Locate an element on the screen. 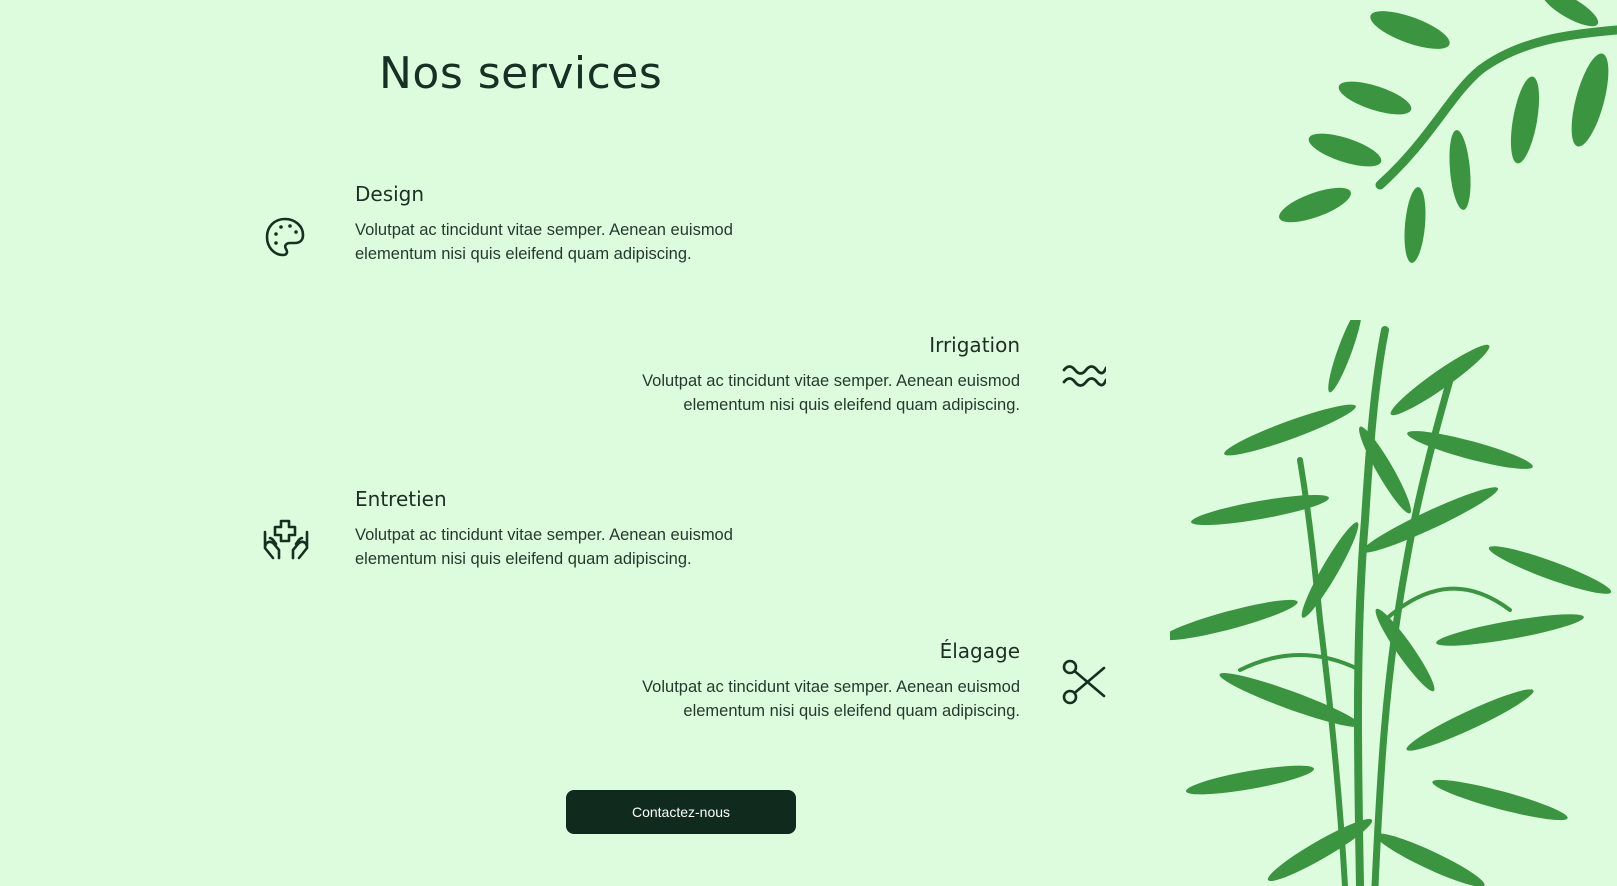 The width and height of the screenshot is (1617, 886). service-title: Design is located at coordinates (390, 194).